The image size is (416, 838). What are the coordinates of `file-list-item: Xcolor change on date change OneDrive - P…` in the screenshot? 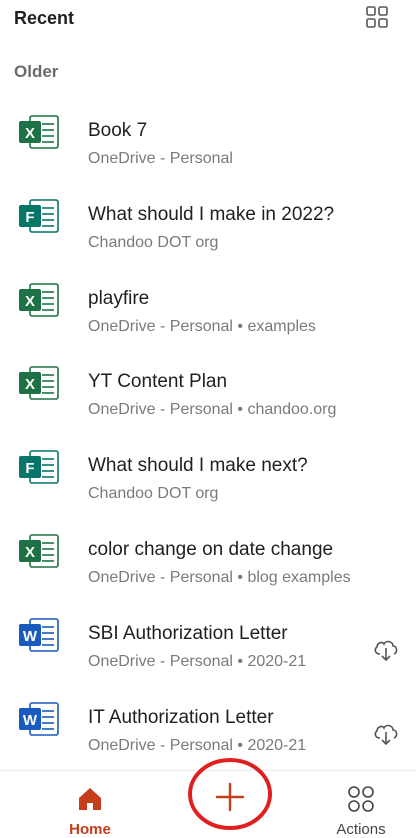 It's located at (208, 551).